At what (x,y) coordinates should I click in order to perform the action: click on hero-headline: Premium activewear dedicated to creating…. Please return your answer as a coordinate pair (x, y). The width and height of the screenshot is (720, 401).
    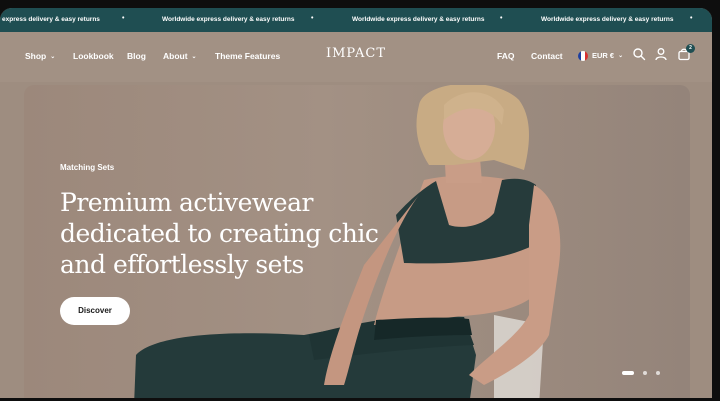
    Looking at the image, I should click on (219, 233).